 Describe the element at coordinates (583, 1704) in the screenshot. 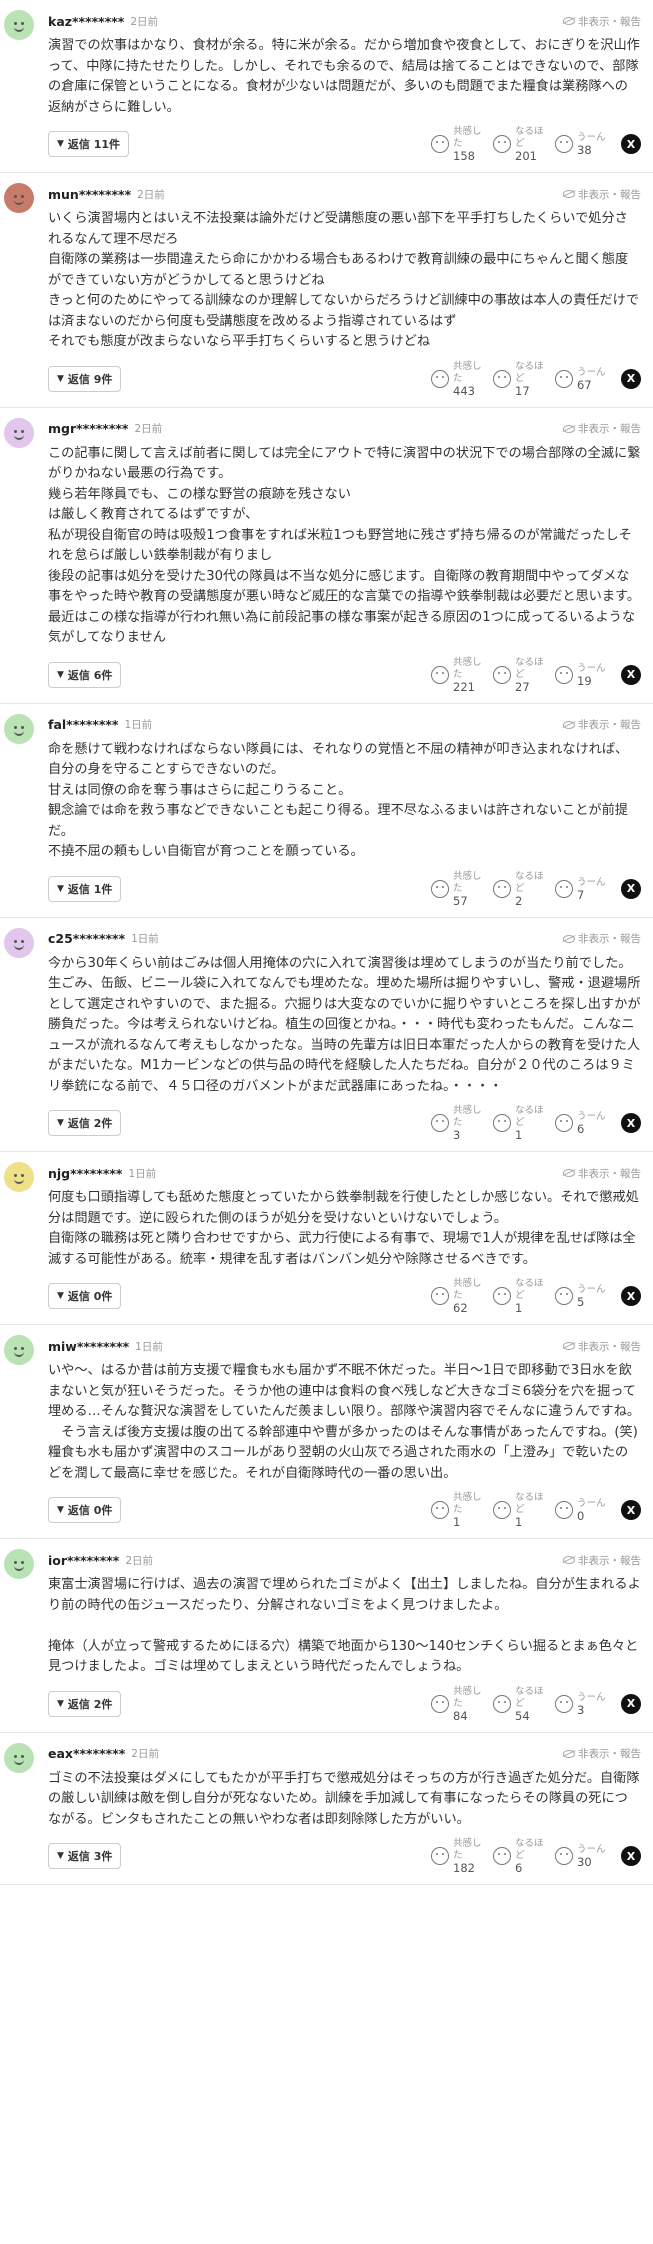

I see `reaction-uun-button: うーん 3` at that location.